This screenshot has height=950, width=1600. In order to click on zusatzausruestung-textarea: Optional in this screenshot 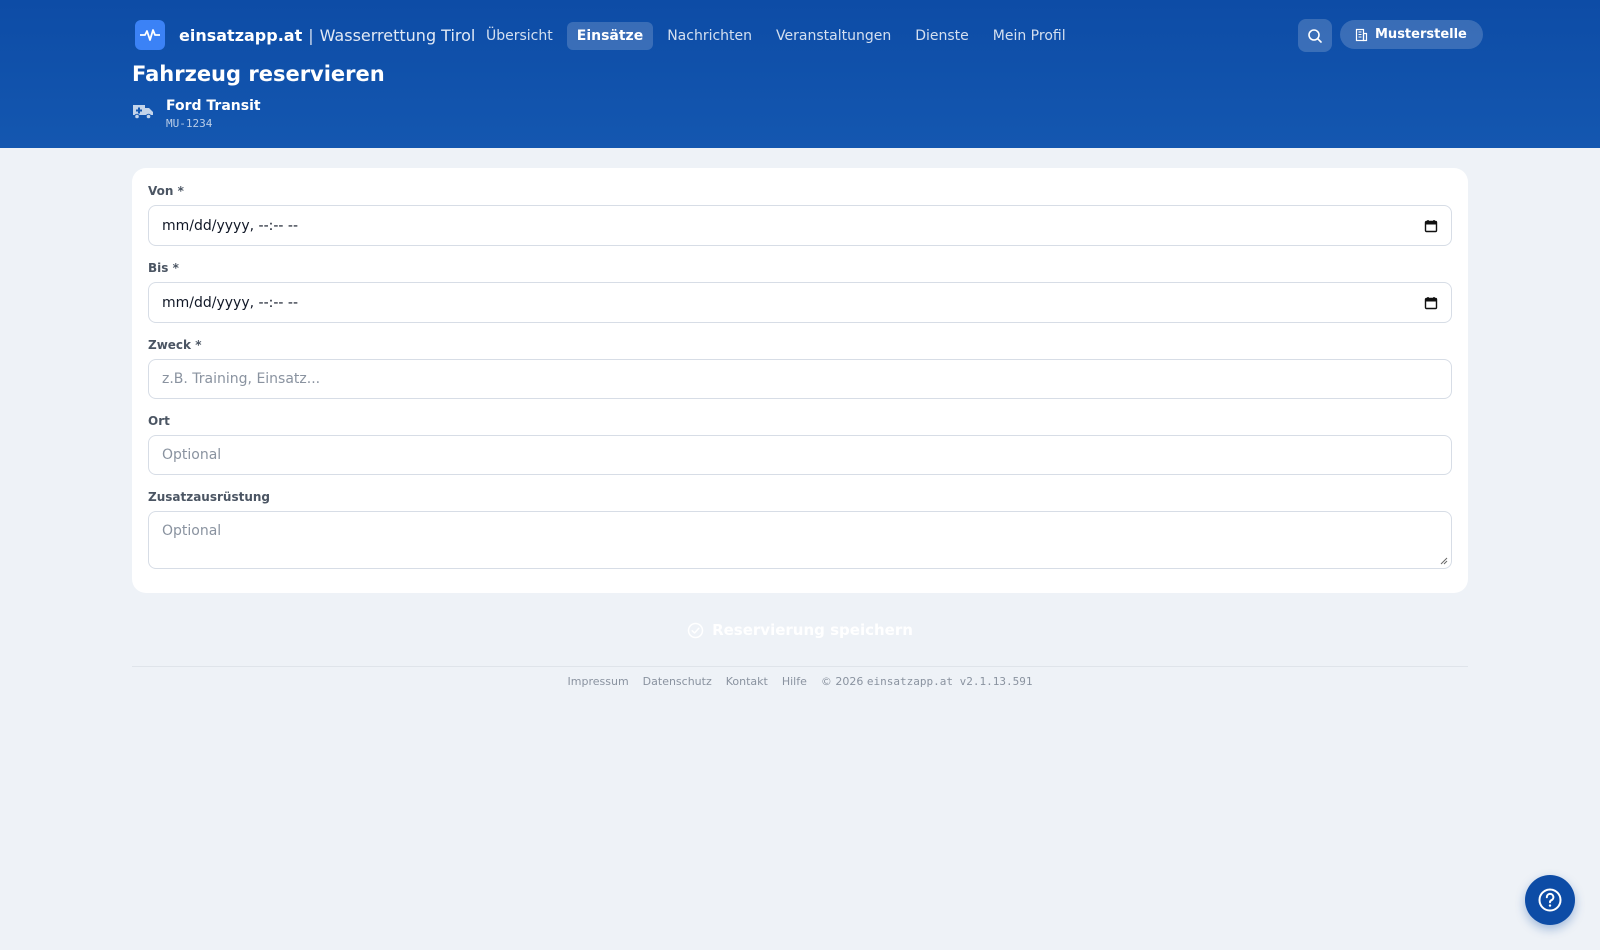, I will do `click(800, 540)`.